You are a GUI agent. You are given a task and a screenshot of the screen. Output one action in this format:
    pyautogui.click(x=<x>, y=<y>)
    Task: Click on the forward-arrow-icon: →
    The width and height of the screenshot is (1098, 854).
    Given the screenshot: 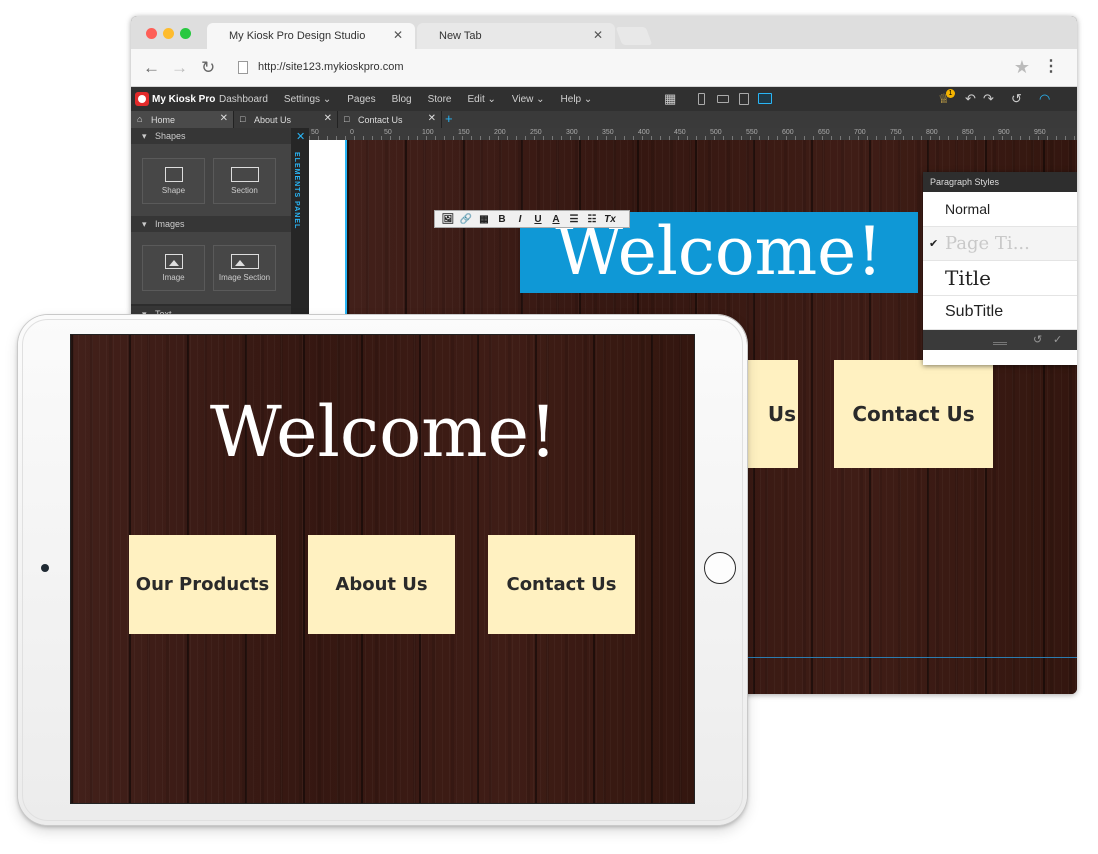 What is the action you would take?
    pyautogui.click(x=179, y=68)
    